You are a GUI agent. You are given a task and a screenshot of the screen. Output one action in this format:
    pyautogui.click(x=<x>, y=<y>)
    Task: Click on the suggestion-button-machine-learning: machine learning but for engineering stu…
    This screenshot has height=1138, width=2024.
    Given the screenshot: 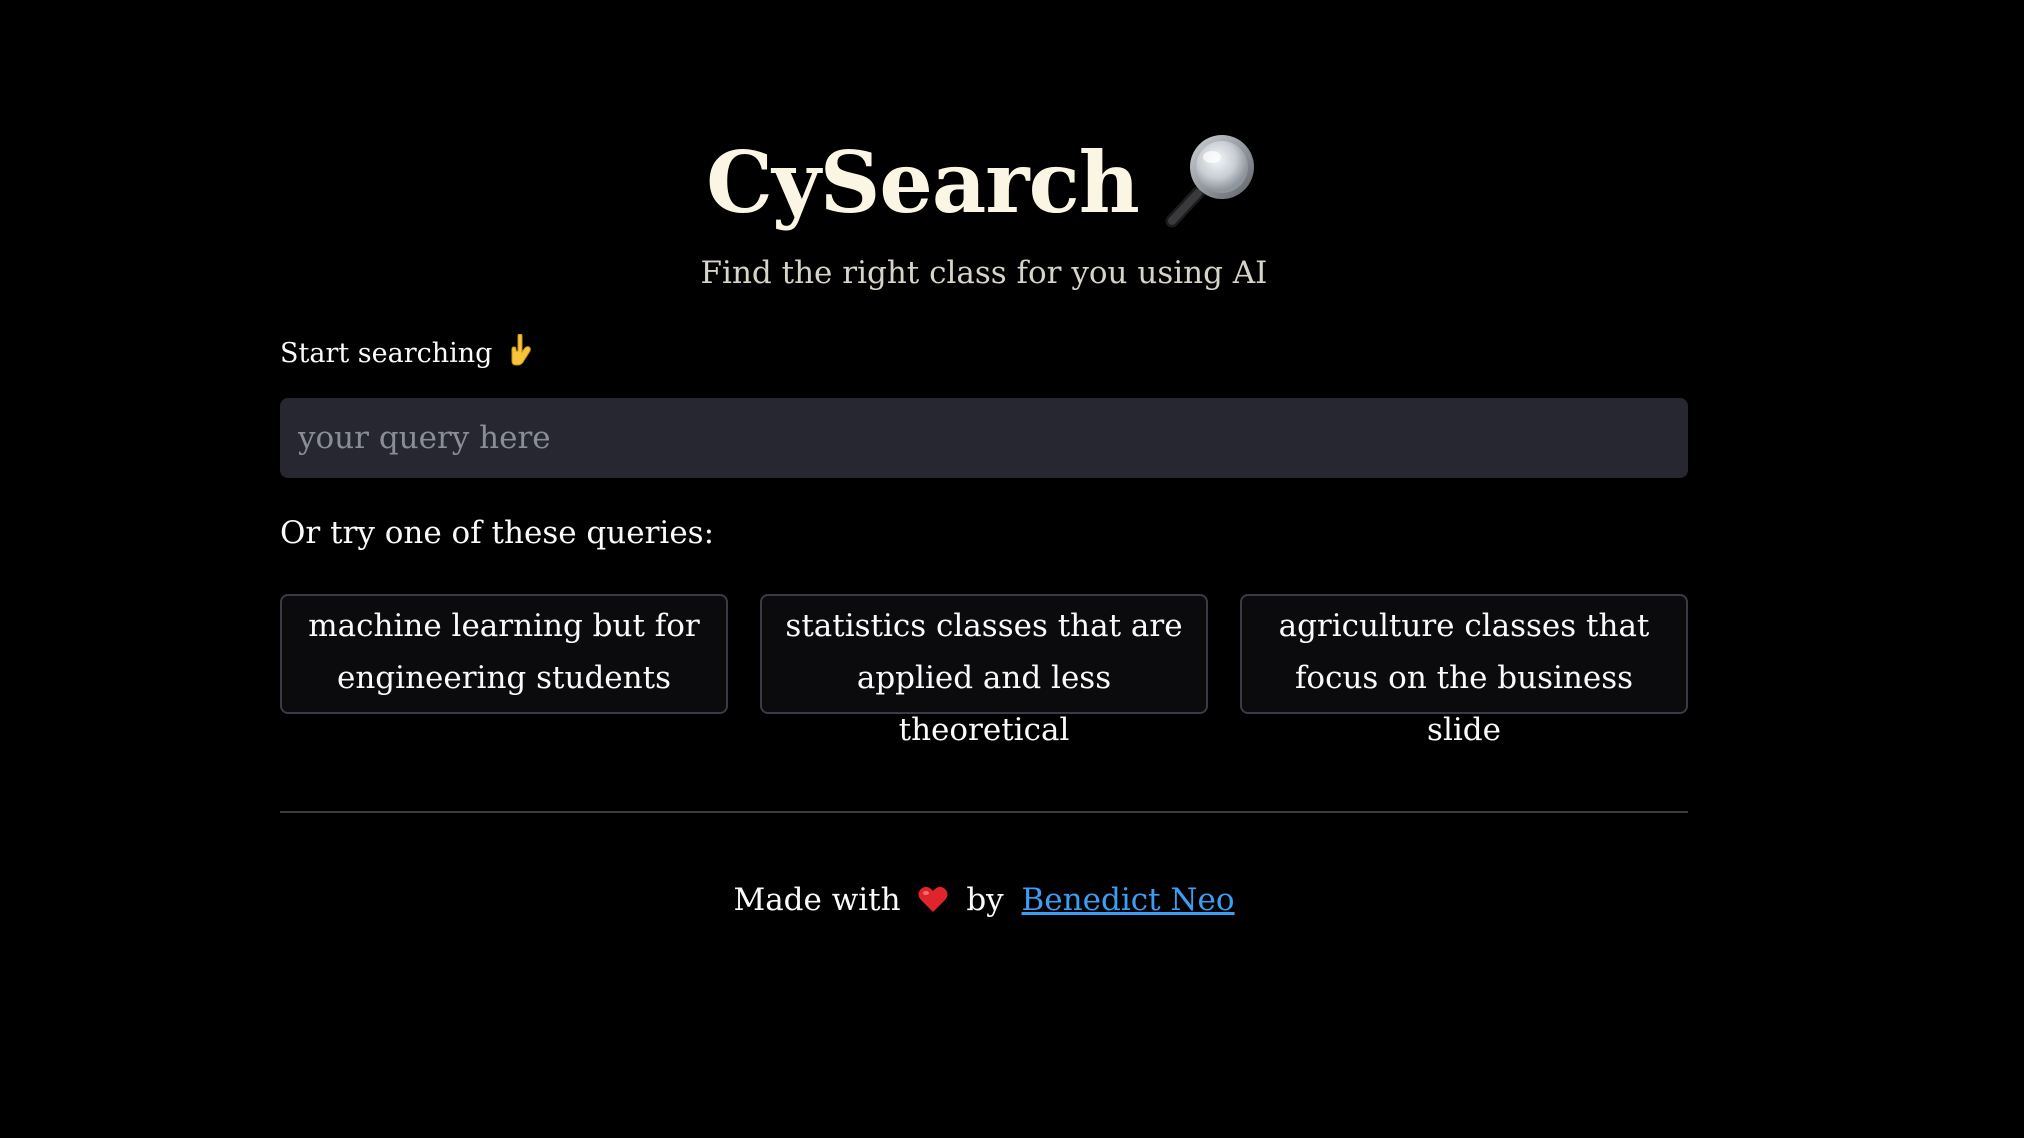 What is the action you would take?
    pyautogui.click(x=504, y=654)
    